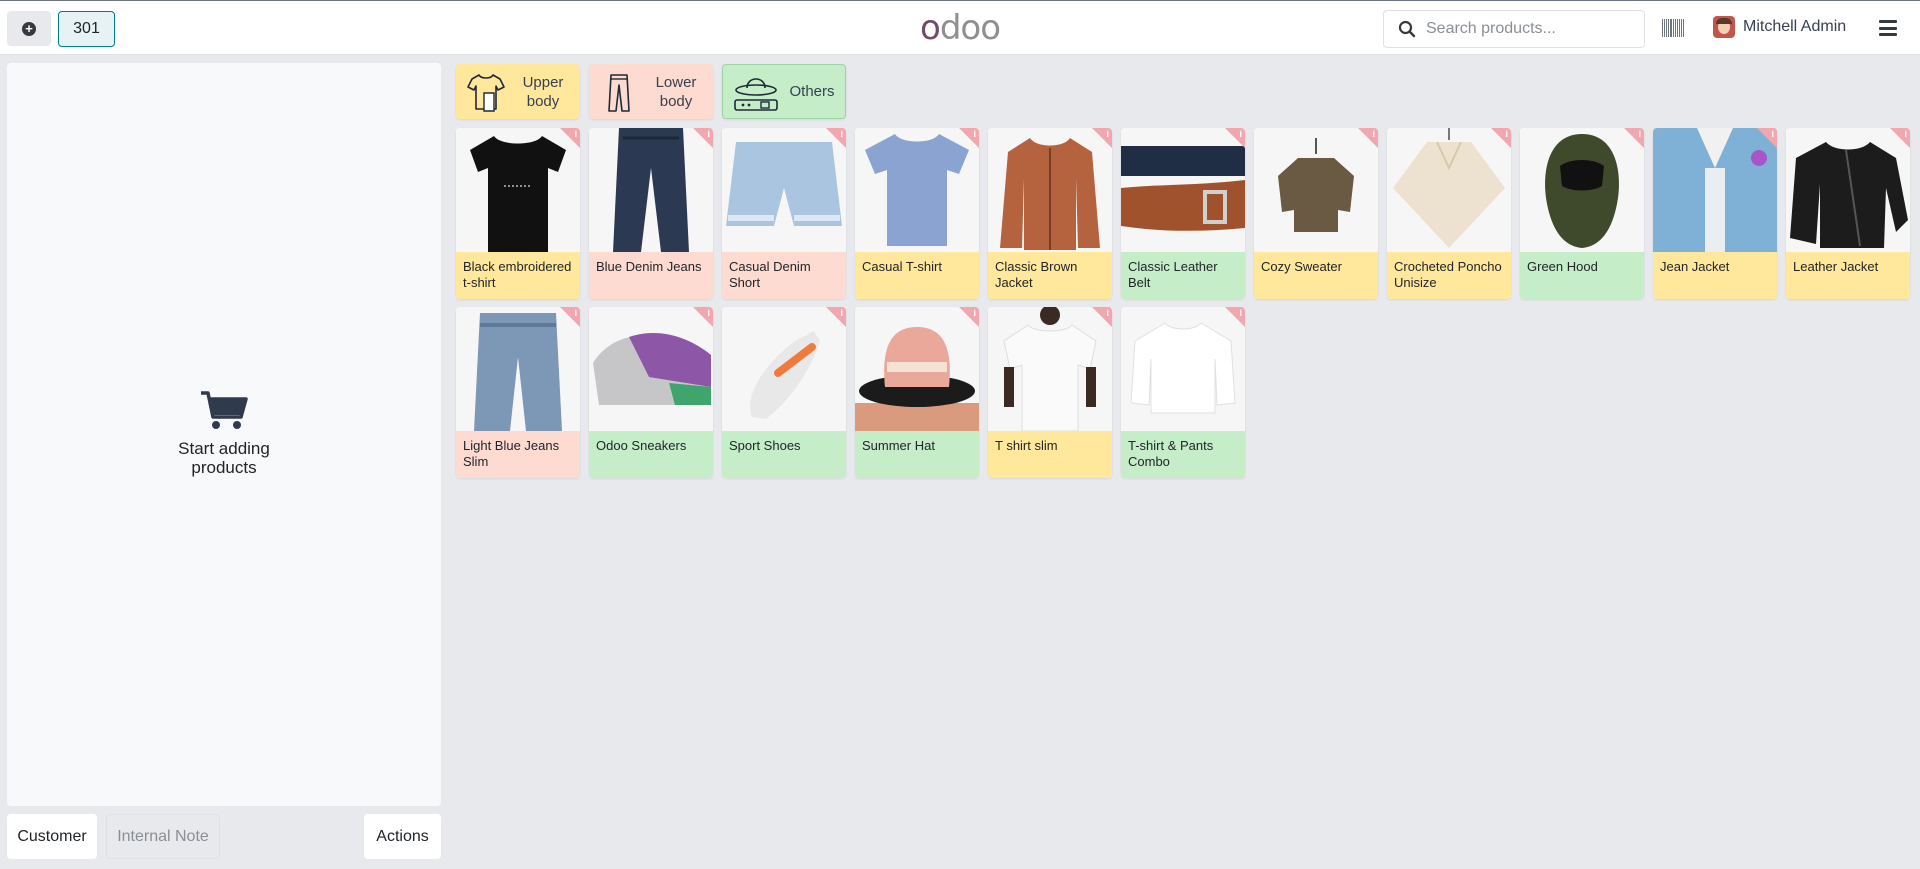 The width and height of the screenshot is (1920, 869). Describe the element at coordinates (518, 392) in the screenshot. I see `product-card: Light Blue Jeans Slim i` at that location.